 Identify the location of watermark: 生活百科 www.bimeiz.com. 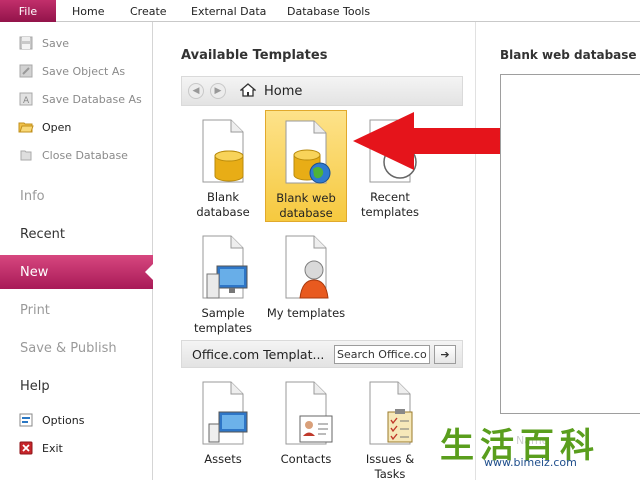
(540, 449).